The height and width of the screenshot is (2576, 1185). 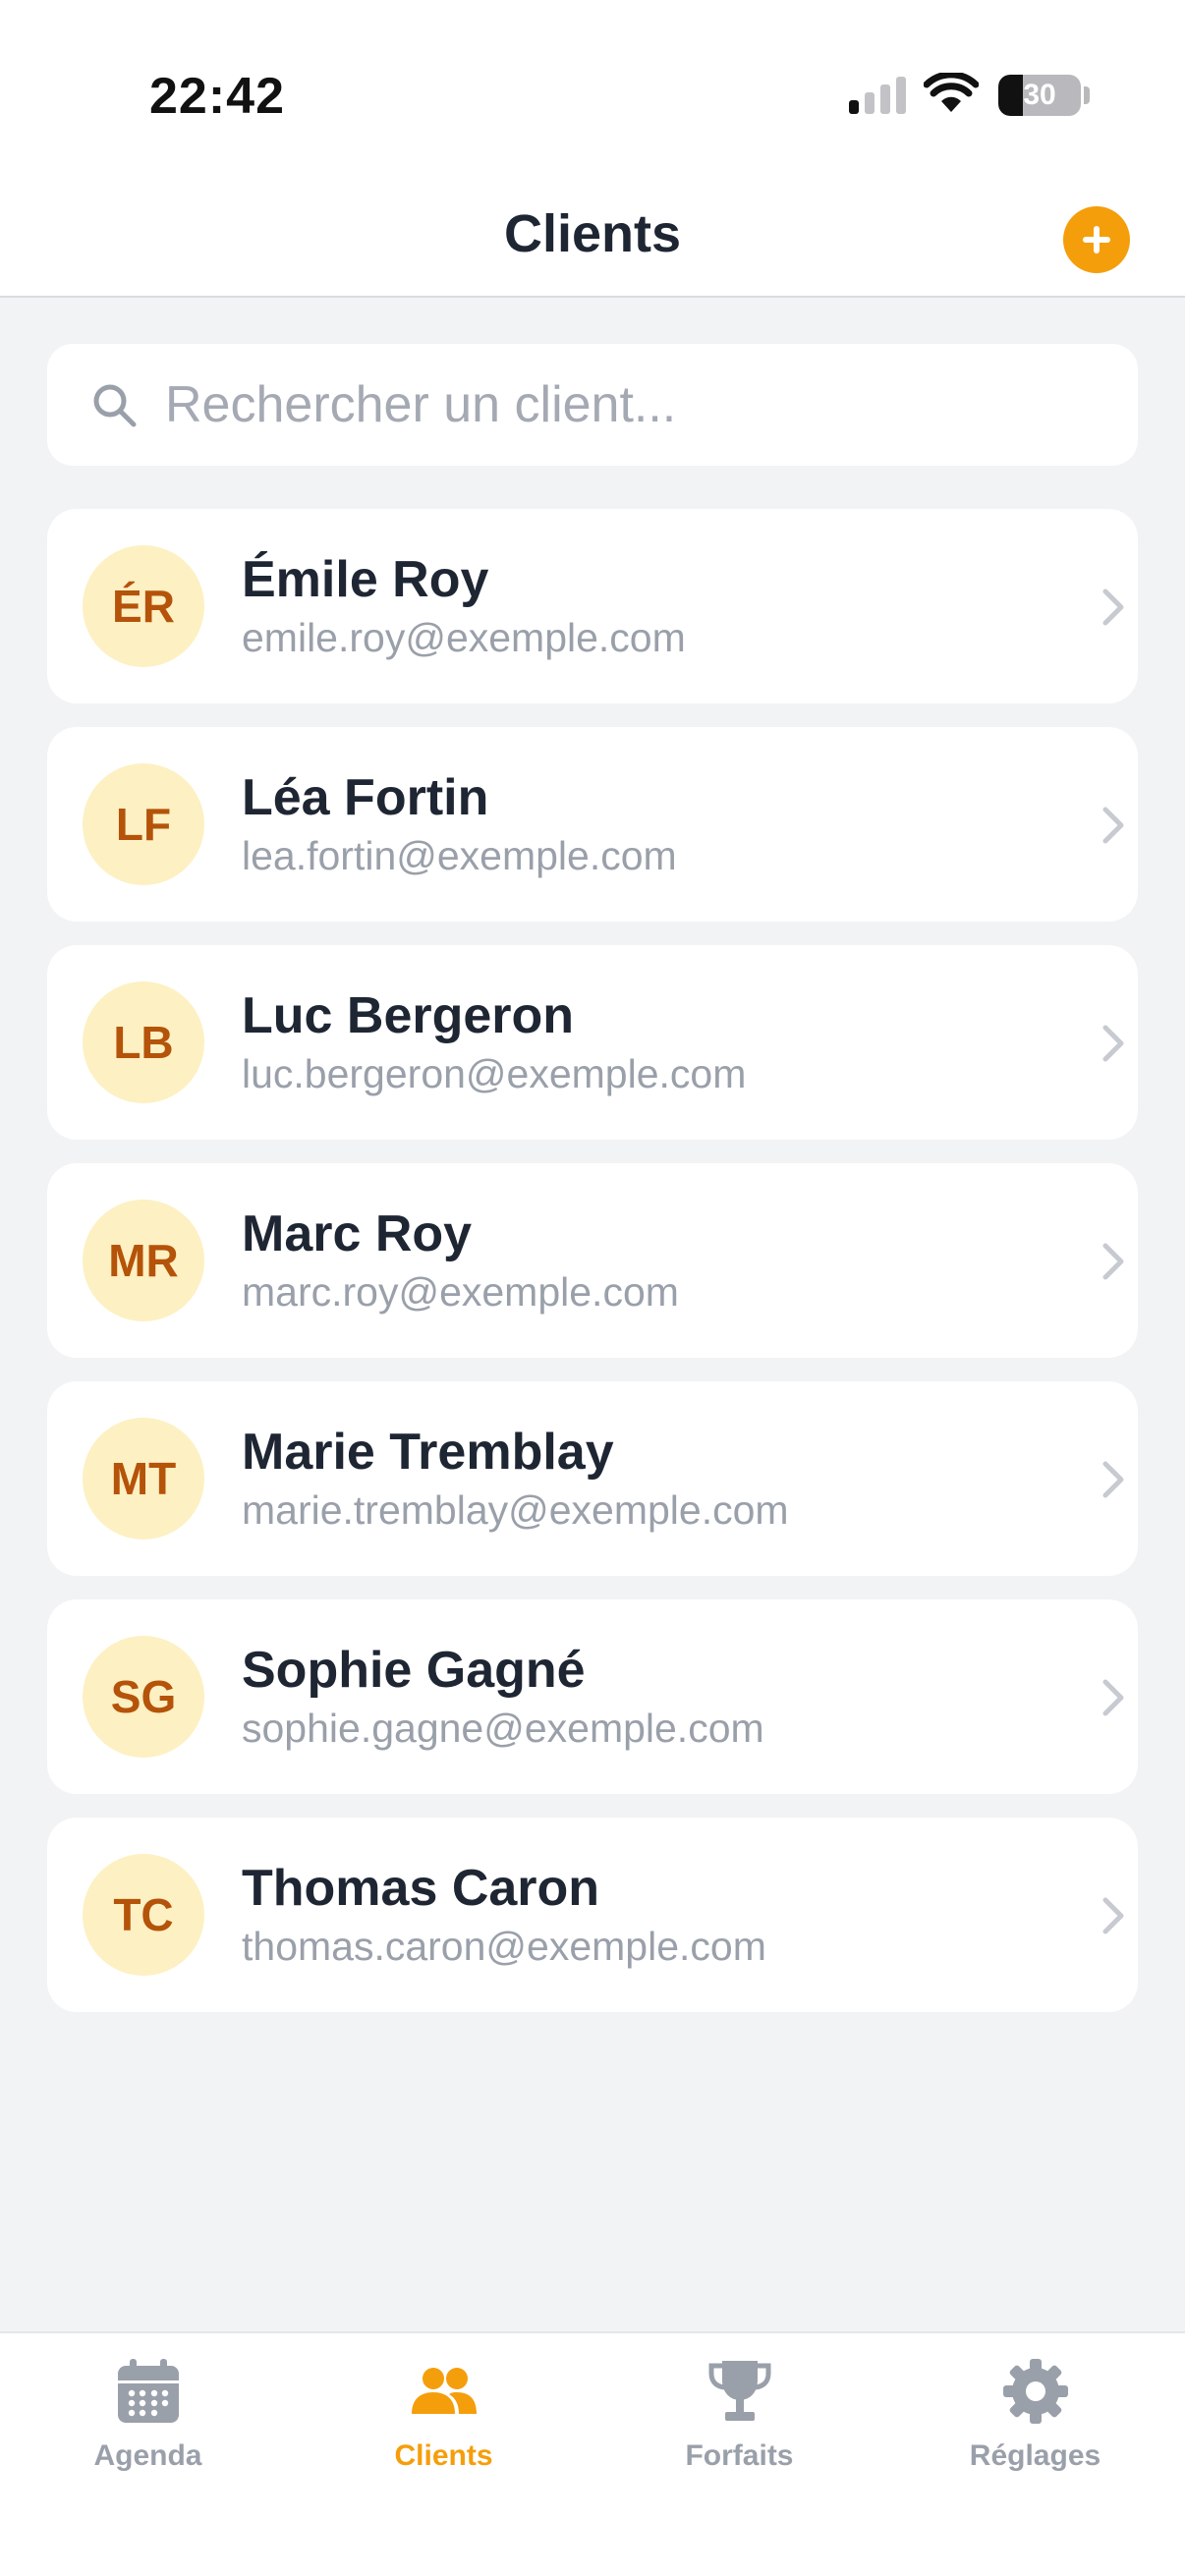 I want to click on tab-label: Forfaits, so click(x=740, y=2455).